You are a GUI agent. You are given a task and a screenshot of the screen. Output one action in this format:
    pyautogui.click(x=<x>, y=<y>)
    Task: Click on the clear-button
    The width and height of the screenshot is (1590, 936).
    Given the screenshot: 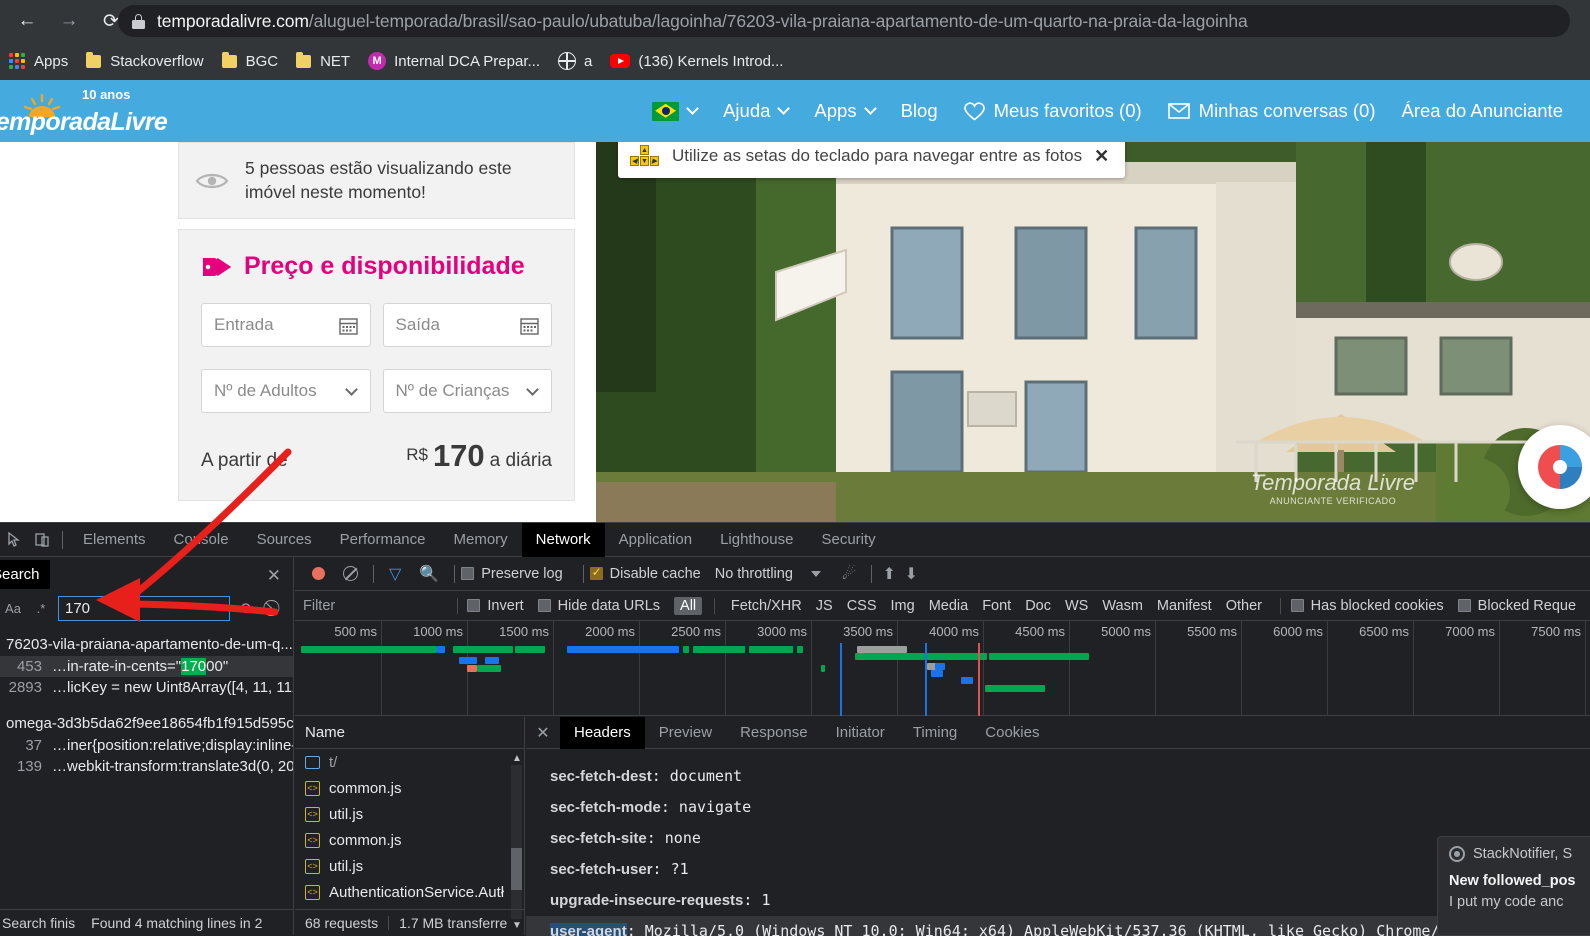 What is the action you would take?
    pyautogui.click(x=350, y=573)
    